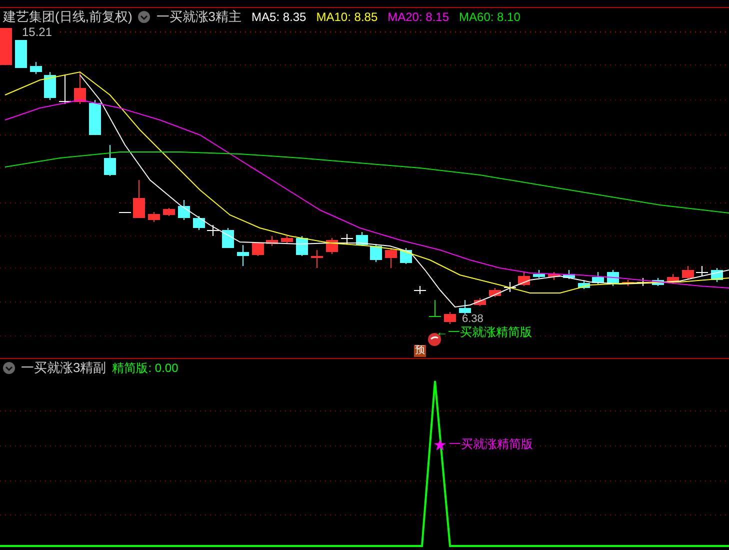  I want to click on moving-average-value: MA60: 8.10, so click(489, 17).